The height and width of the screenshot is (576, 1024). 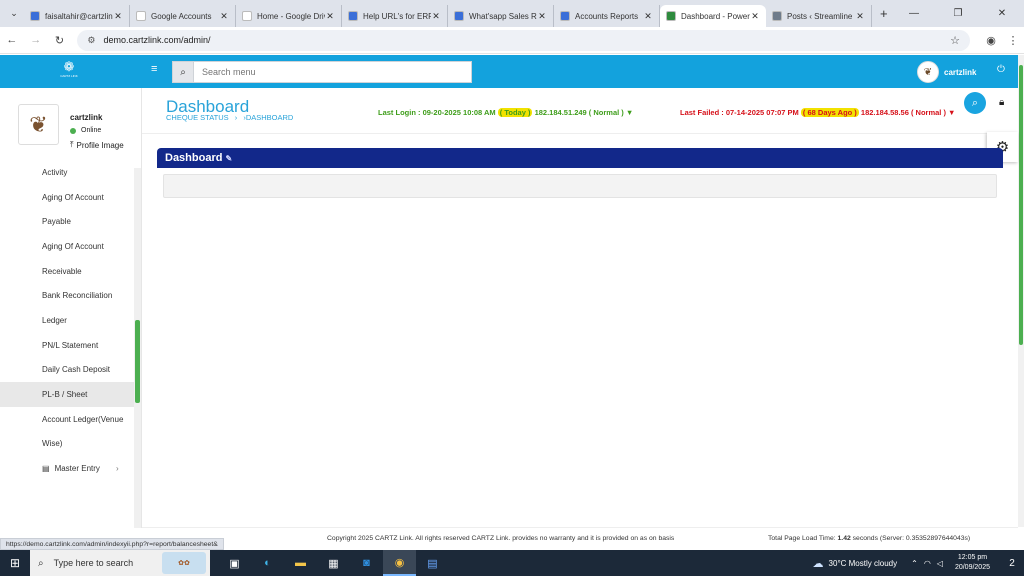 I want to click on browser-tab: Google Accounts ✕, so click(x=183, y=16).